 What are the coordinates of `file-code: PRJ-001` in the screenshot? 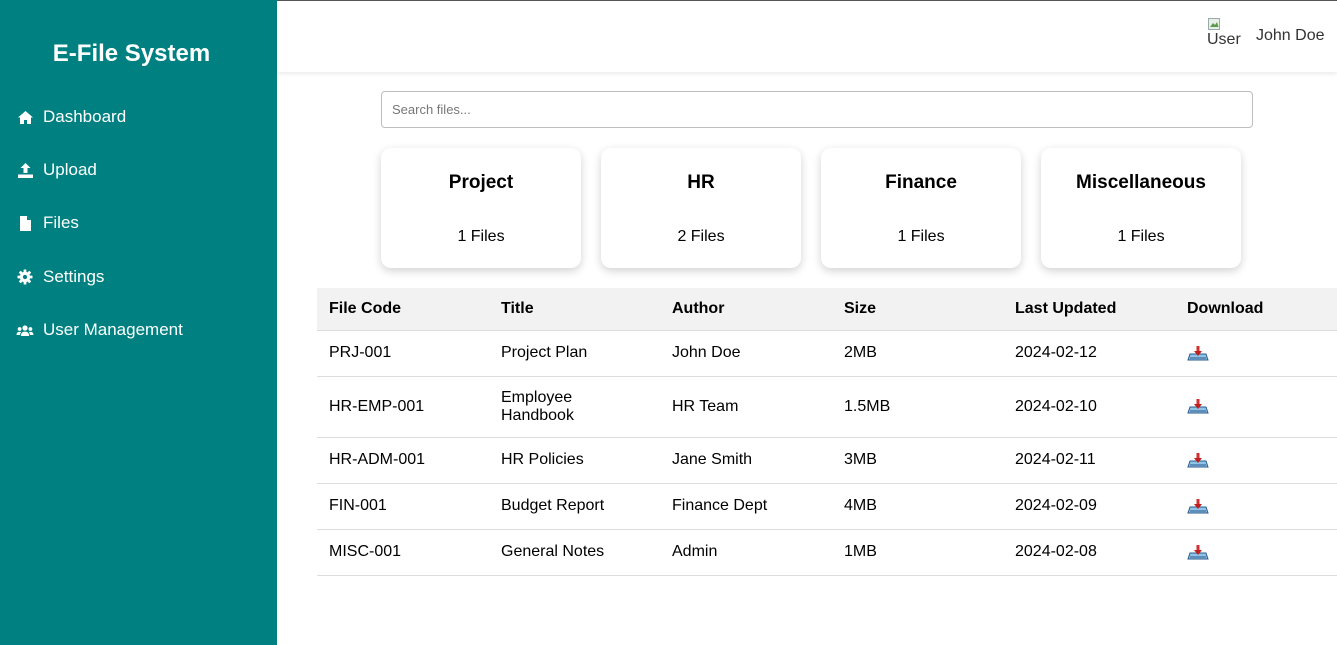 It's located at (403, 353).